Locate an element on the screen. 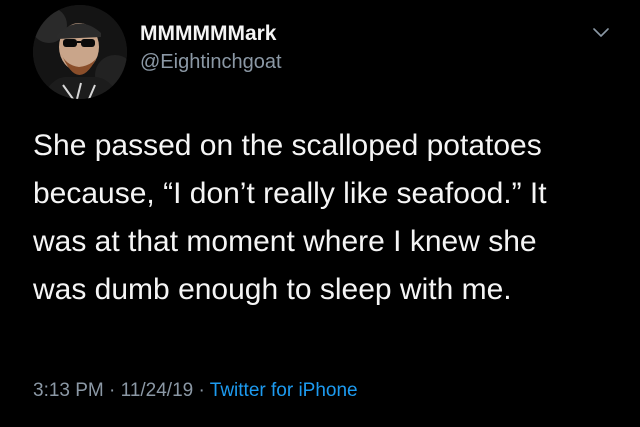  tweet-text-line: She passed on the scalloped potatoes is located at coordinates (287, 145).